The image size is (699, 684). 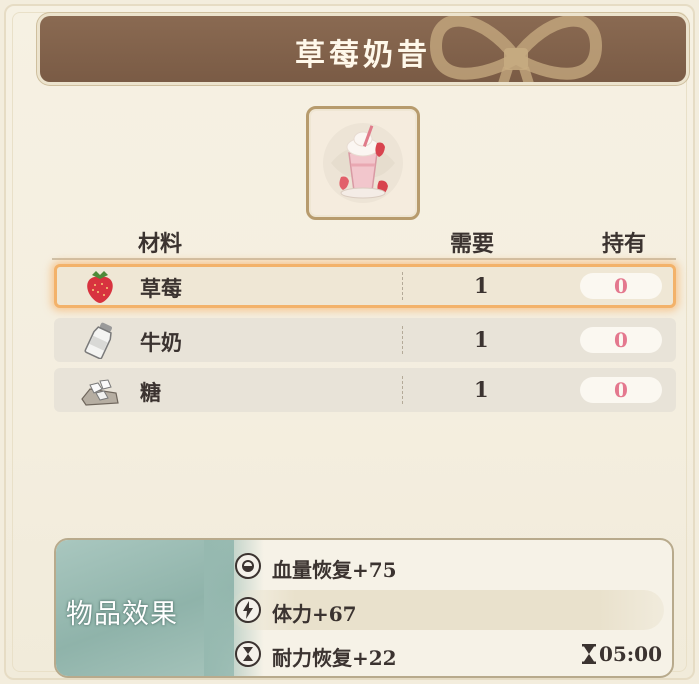 I want to click on health-icon, so click(x=248, y=566).